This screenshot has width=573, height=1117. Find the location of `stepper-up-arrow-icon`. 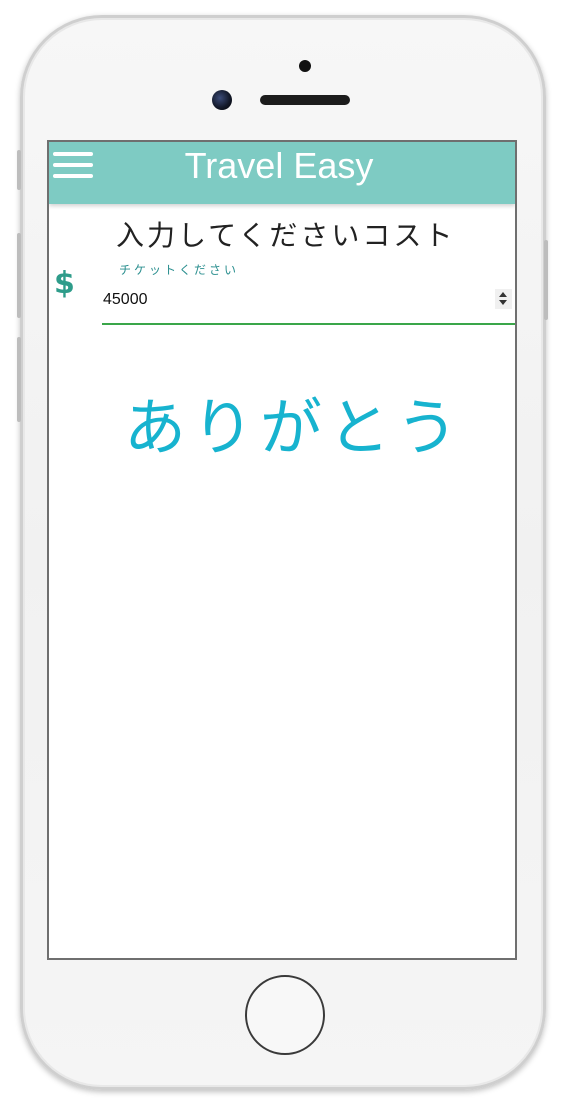

stepper-up-arrow-icon is located at coordinates (503, 294).